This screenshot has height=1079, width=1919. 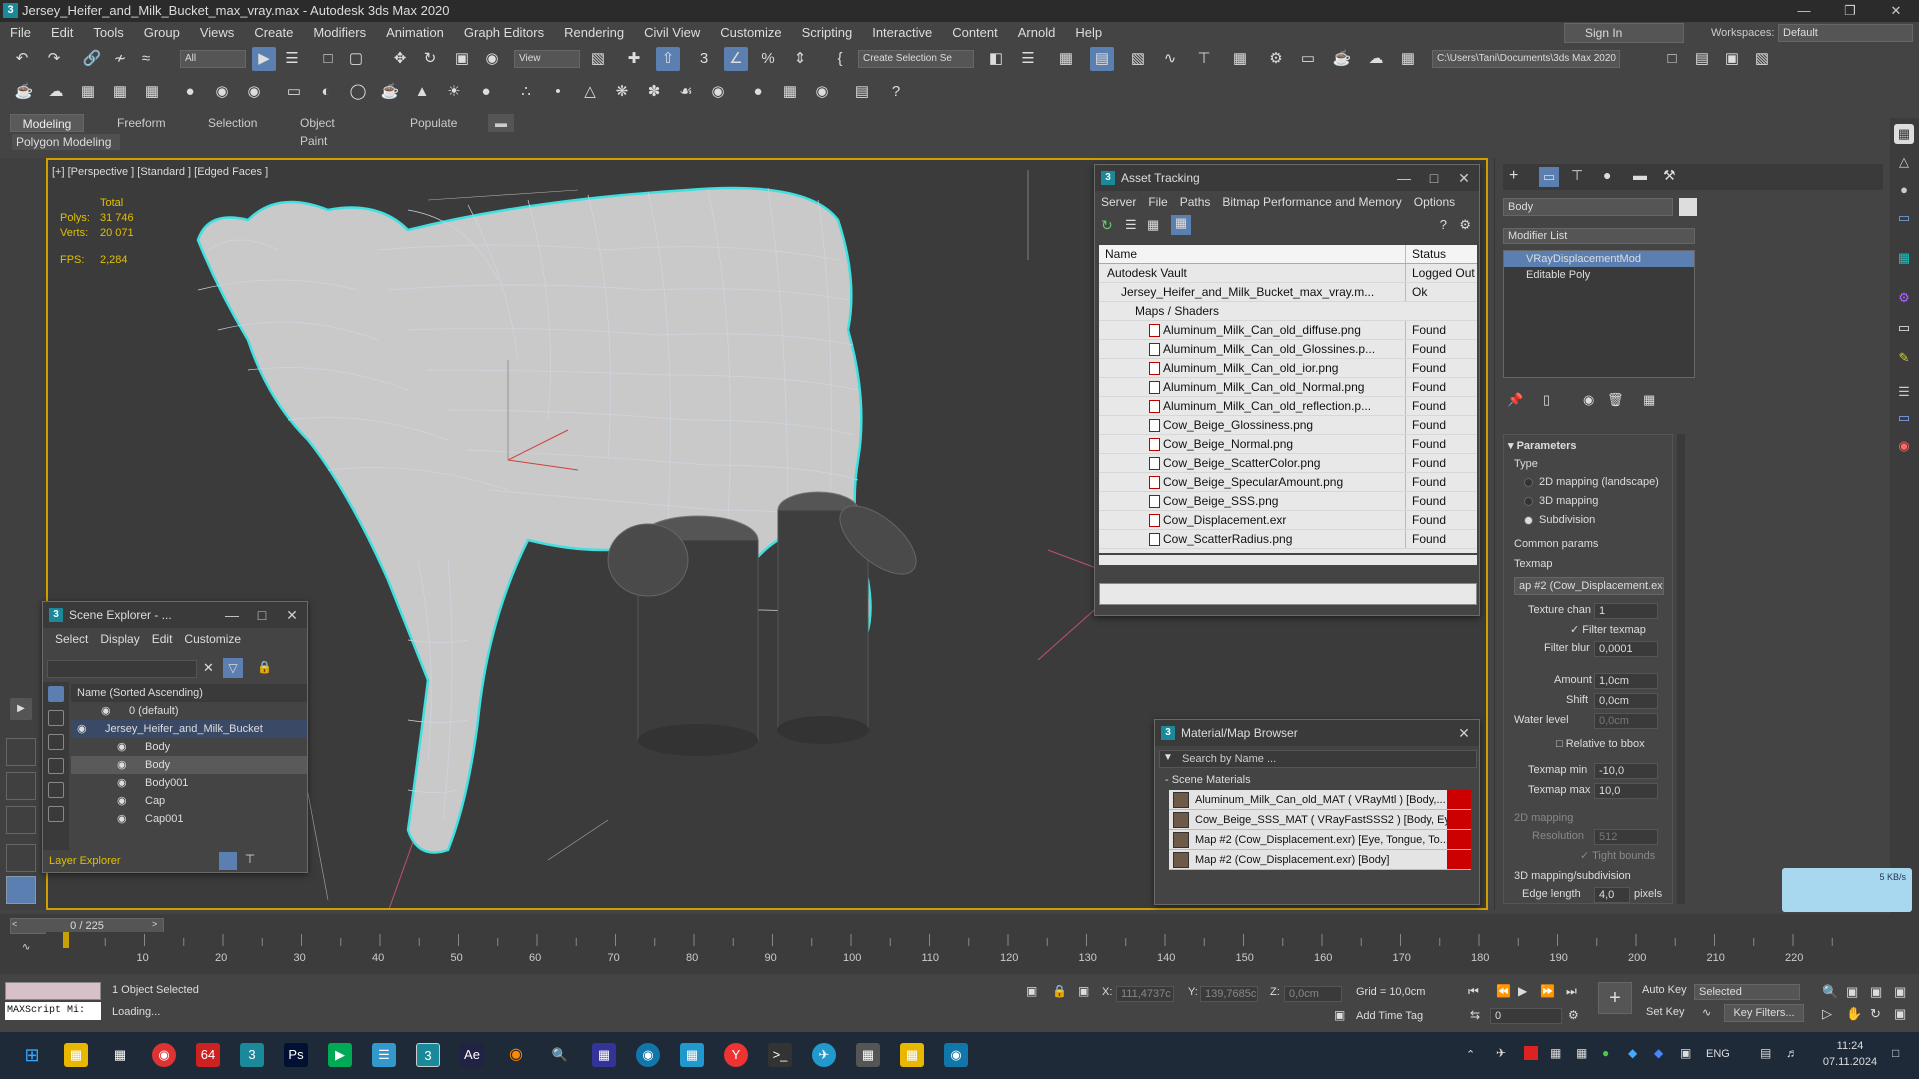 I want to click on lamp-icon: ☙, so click(x=686, y=92).